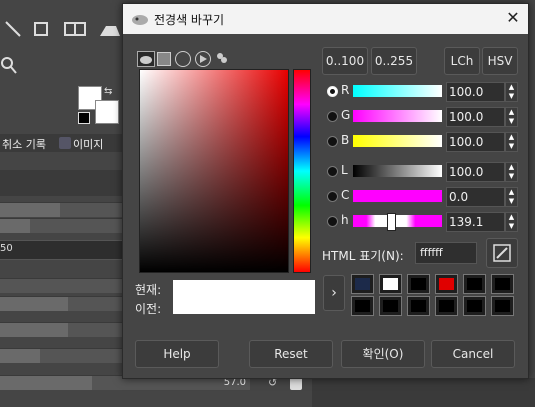 This screenshot has height=407, width=535. I want to click on slider-l, so click(397, 171).